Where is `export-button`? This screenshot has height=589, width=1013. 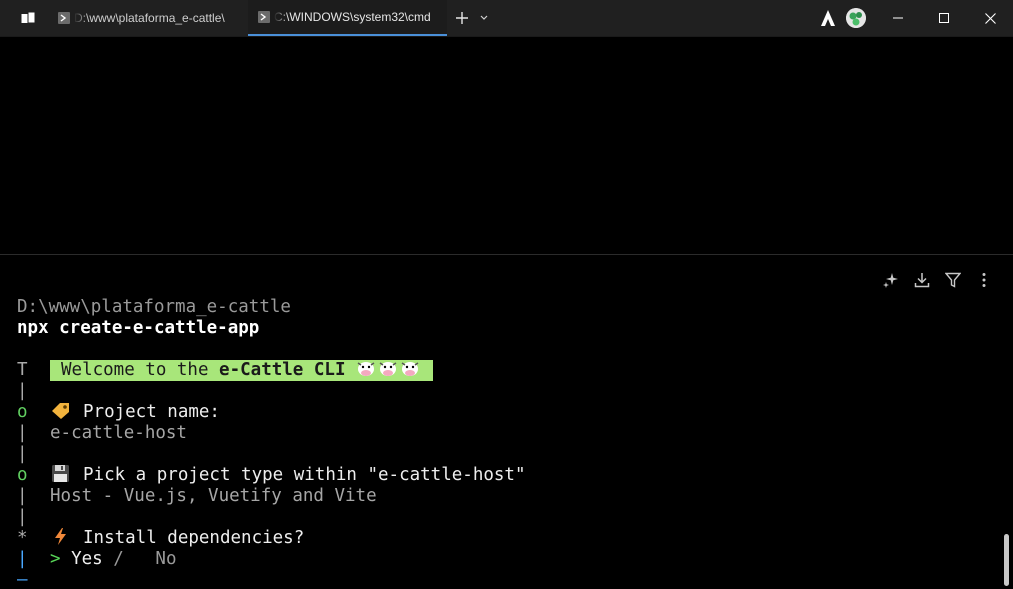 export-button is located at coordinates (921, 279).